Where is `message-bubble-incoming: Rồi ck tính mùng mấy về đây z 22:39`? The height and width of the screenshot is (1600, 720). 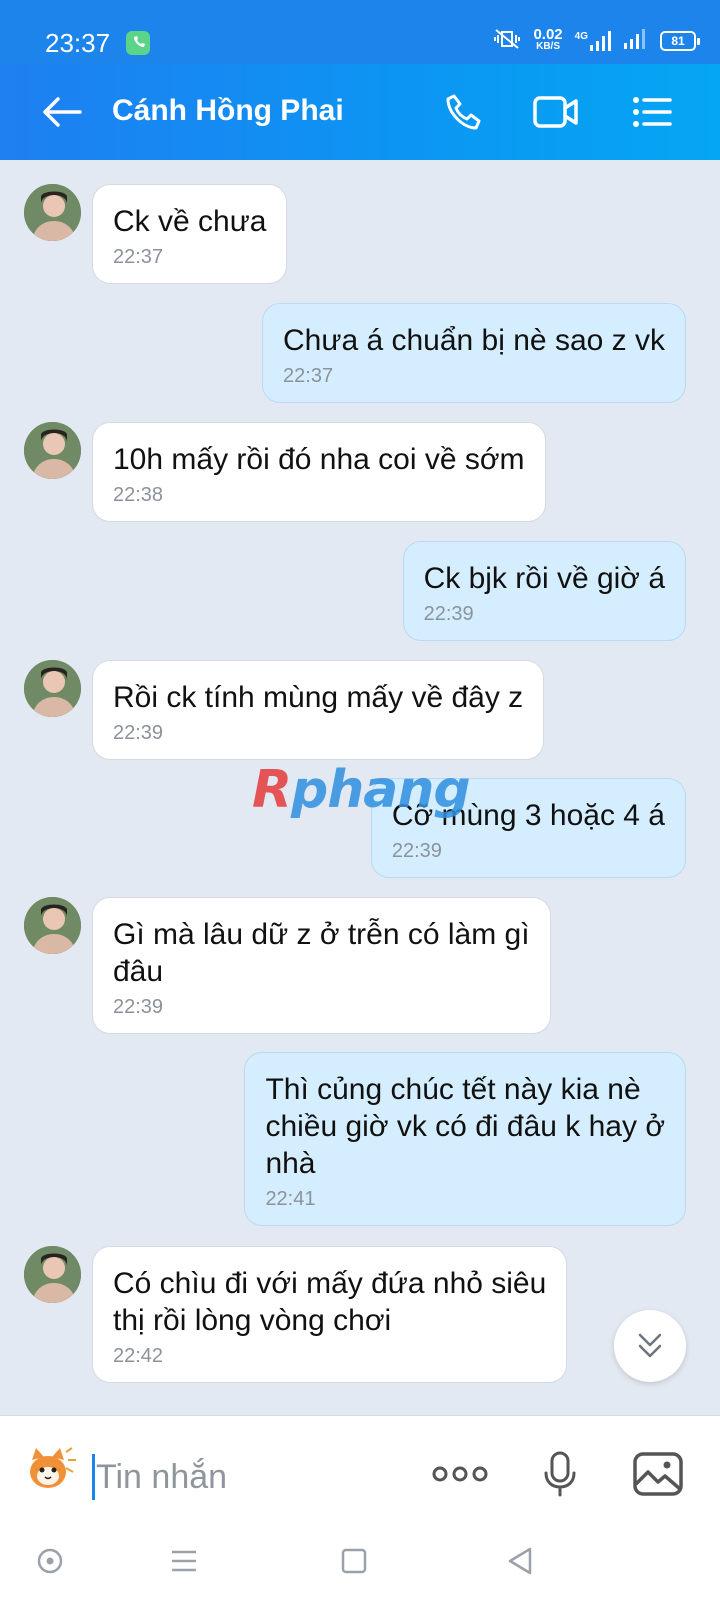
message-bubble-incoming: Rồi ck tính mùng mấy về đây z 22:39 is located at coordinates (318, 710).